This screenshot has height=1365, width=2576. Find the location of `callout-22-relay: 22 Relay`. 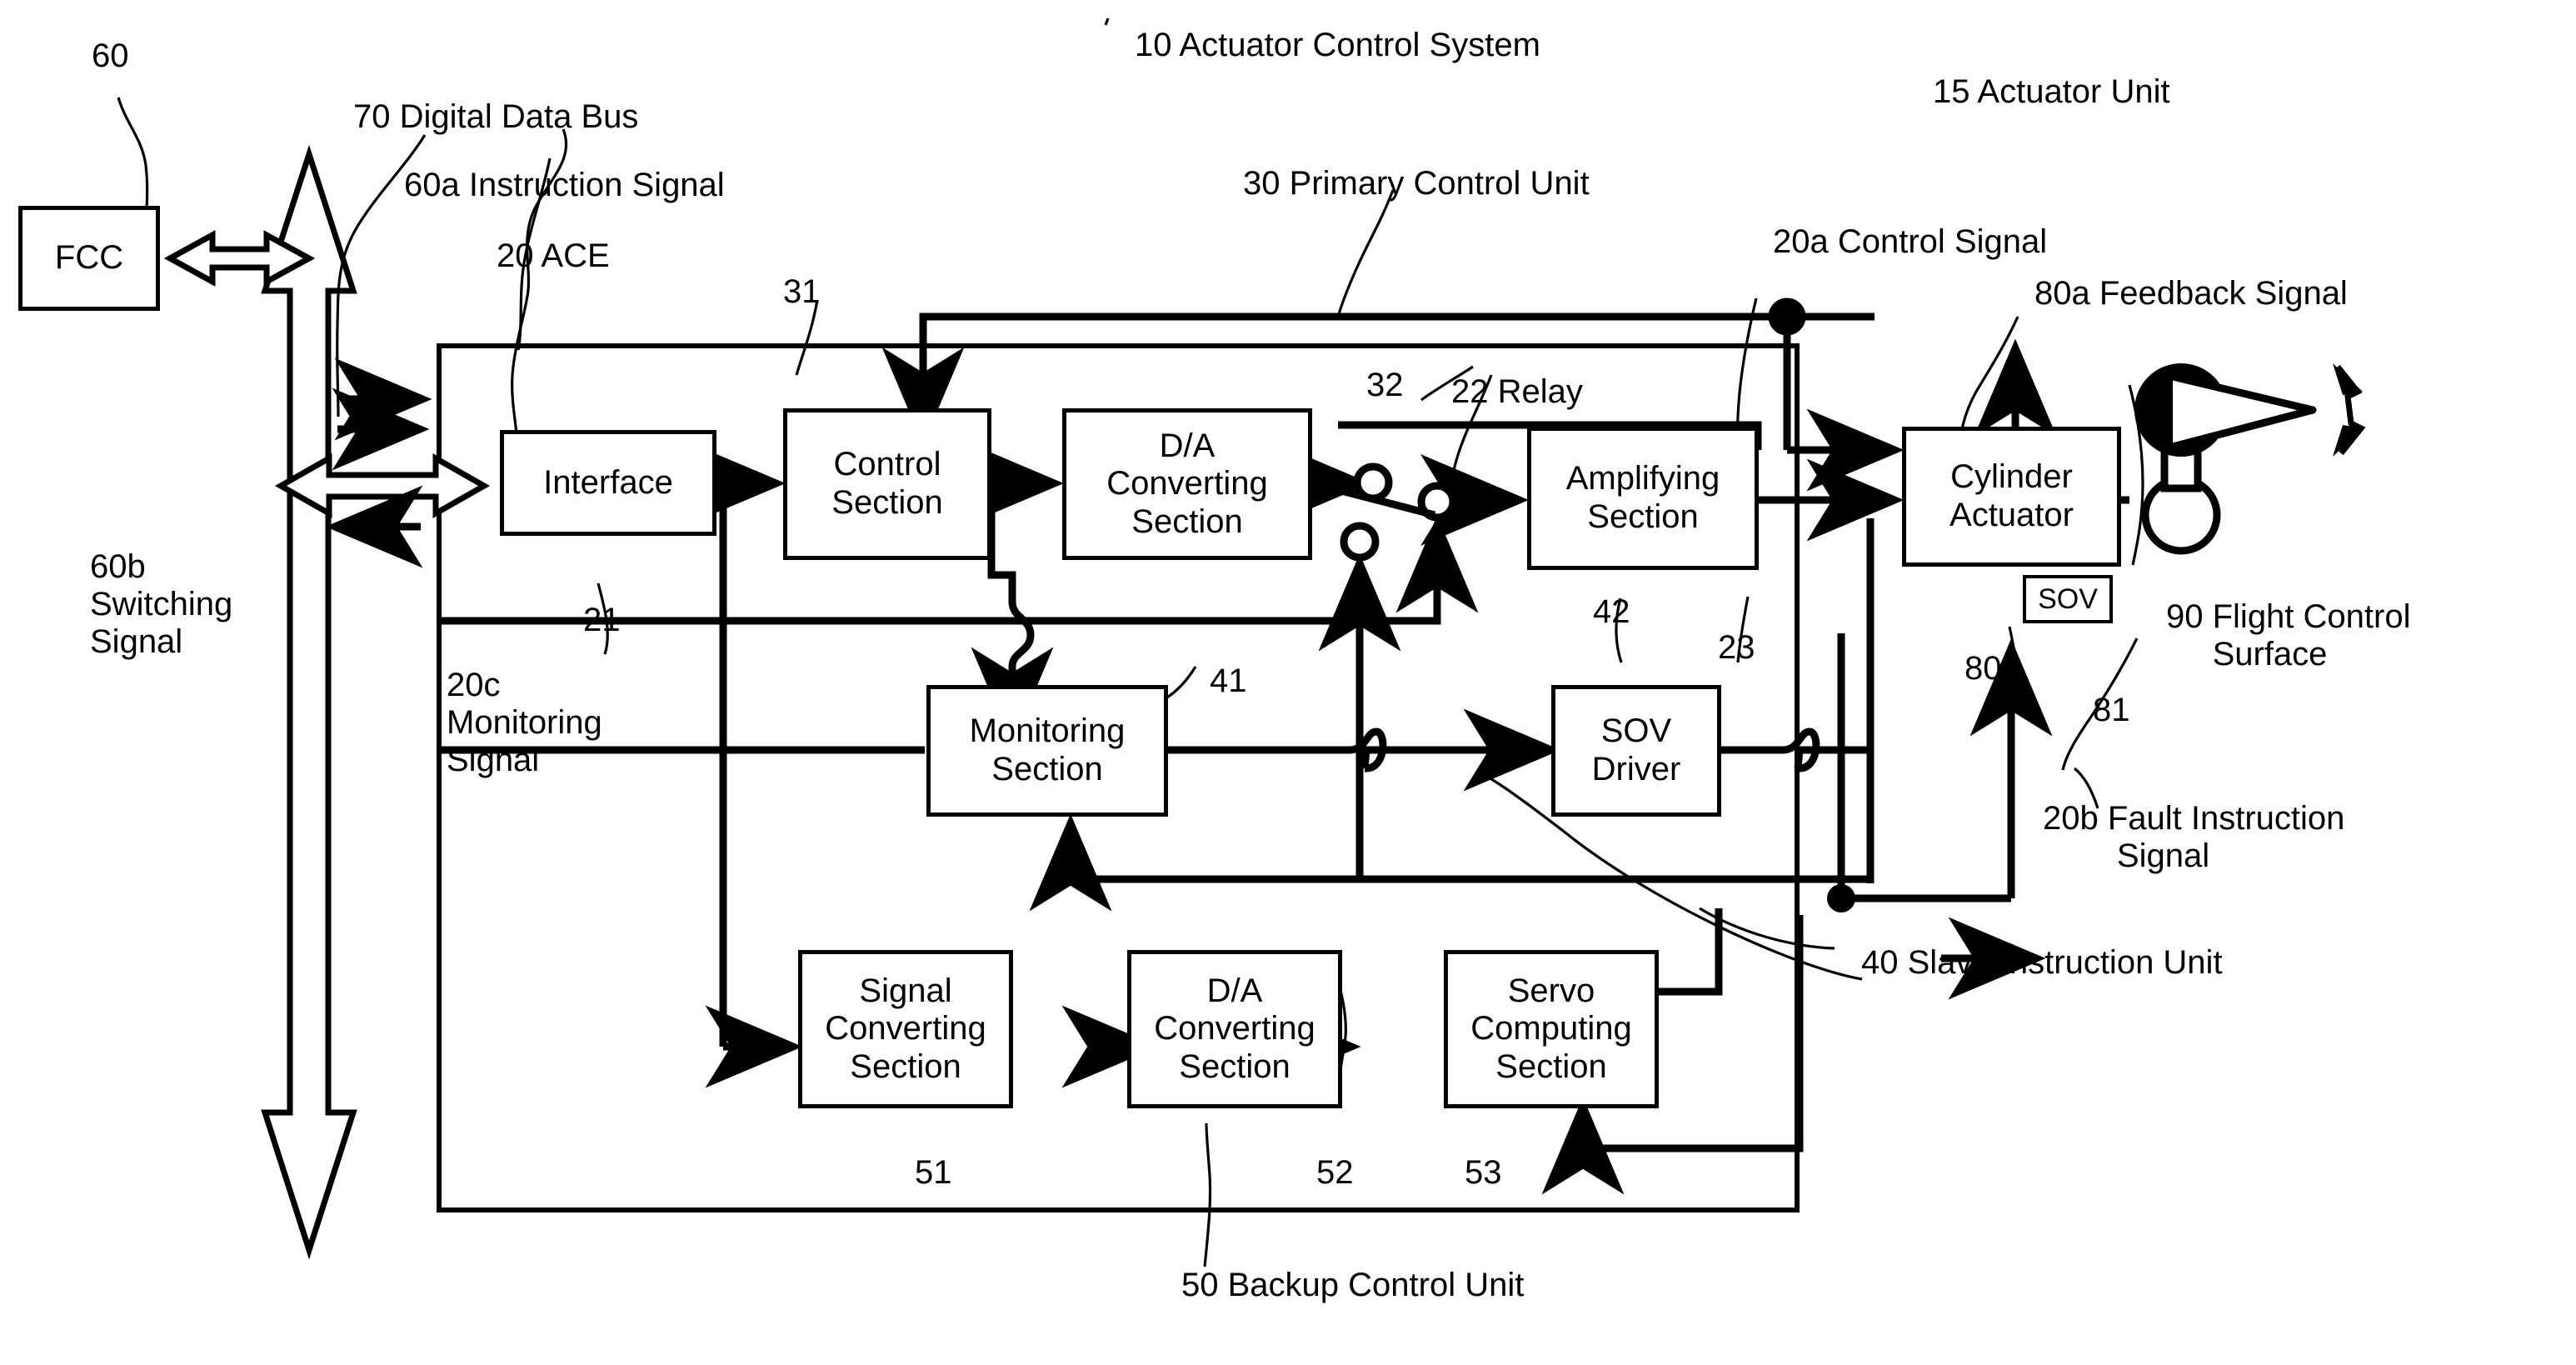

callout-22-relay: 22 Relay is located at coordinates (1517, 391).